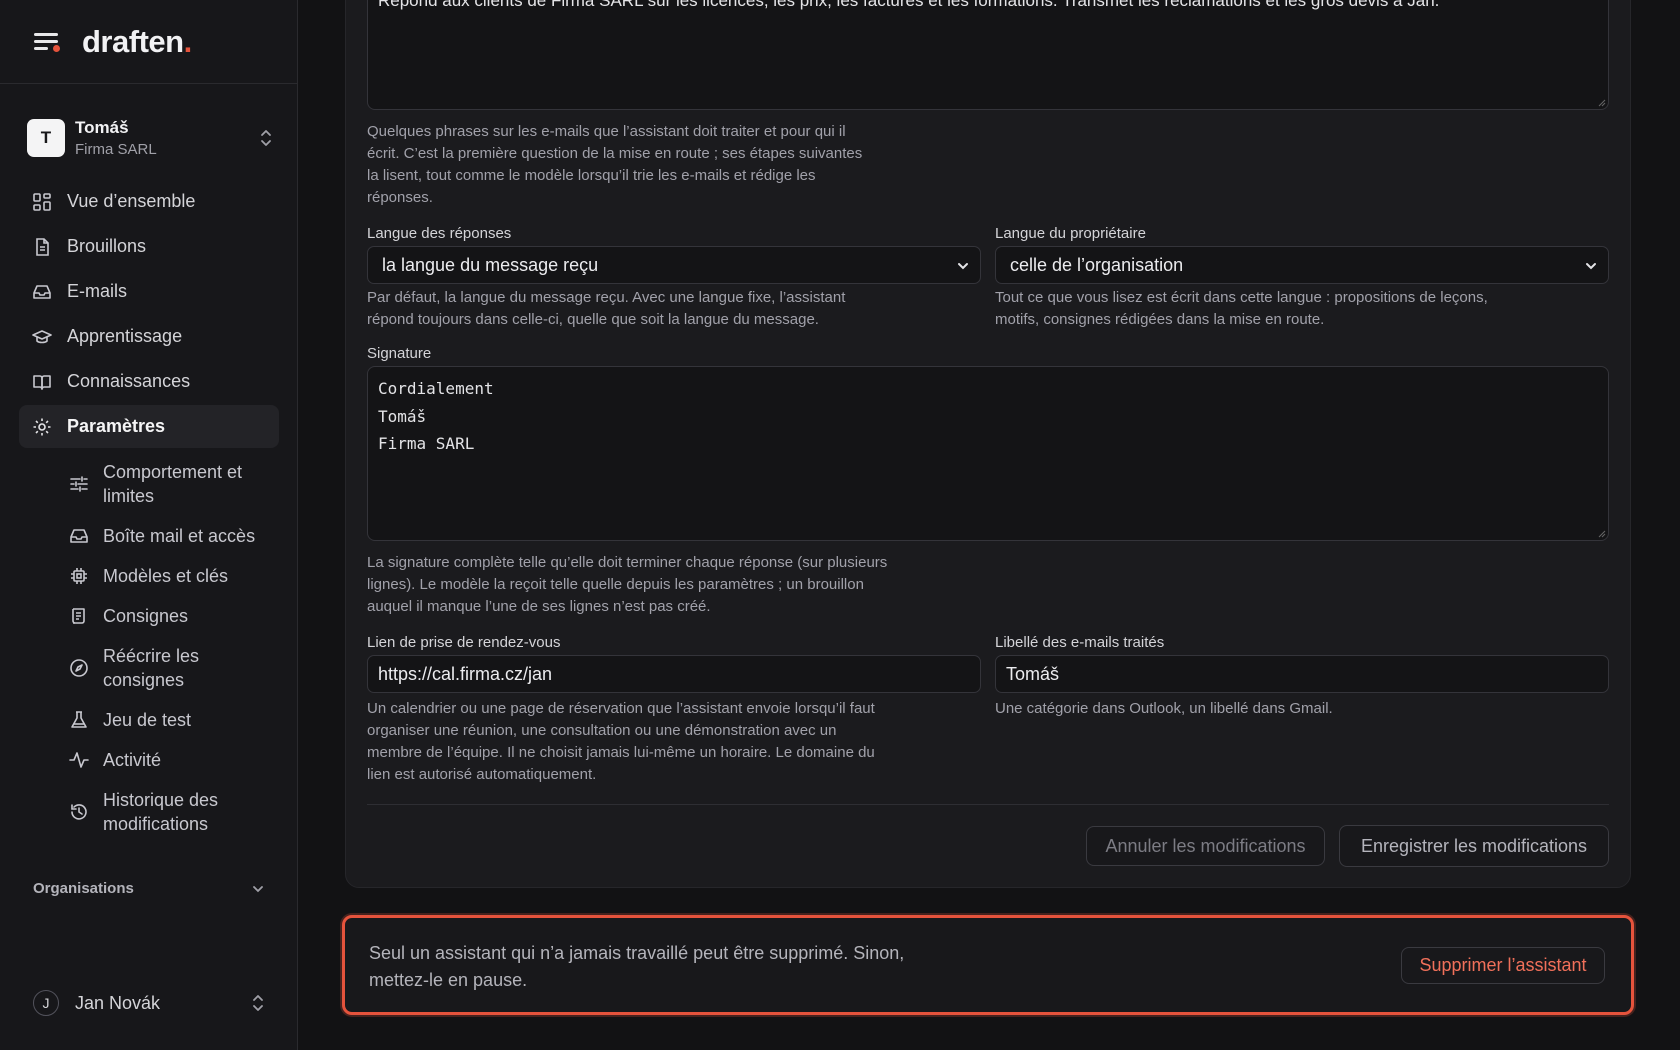 The image size is (1680, 1050). Describe the element at coordinates (79, 812) in the screenshot. I see `history-icon` at that location.